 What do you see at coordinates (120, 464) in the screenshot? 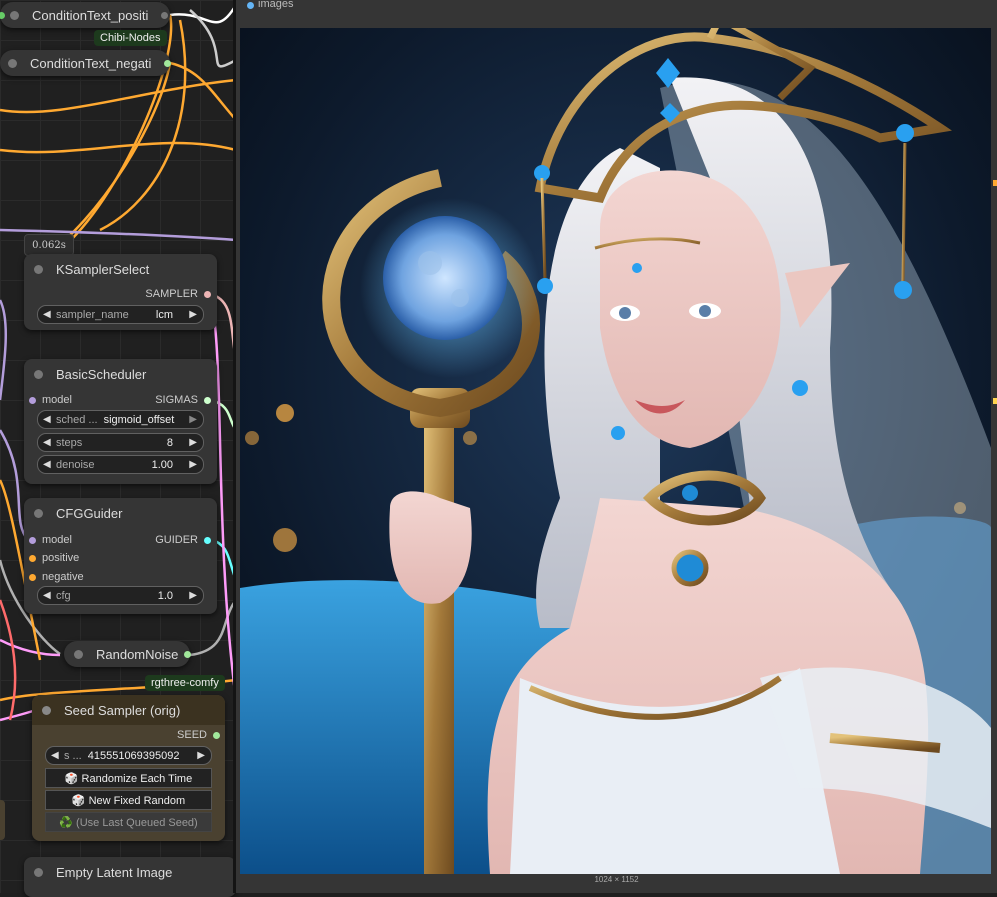
I see `denoise-number-widget: ◀ denoise 1.00 ▶` at bounding box center [120, 464].